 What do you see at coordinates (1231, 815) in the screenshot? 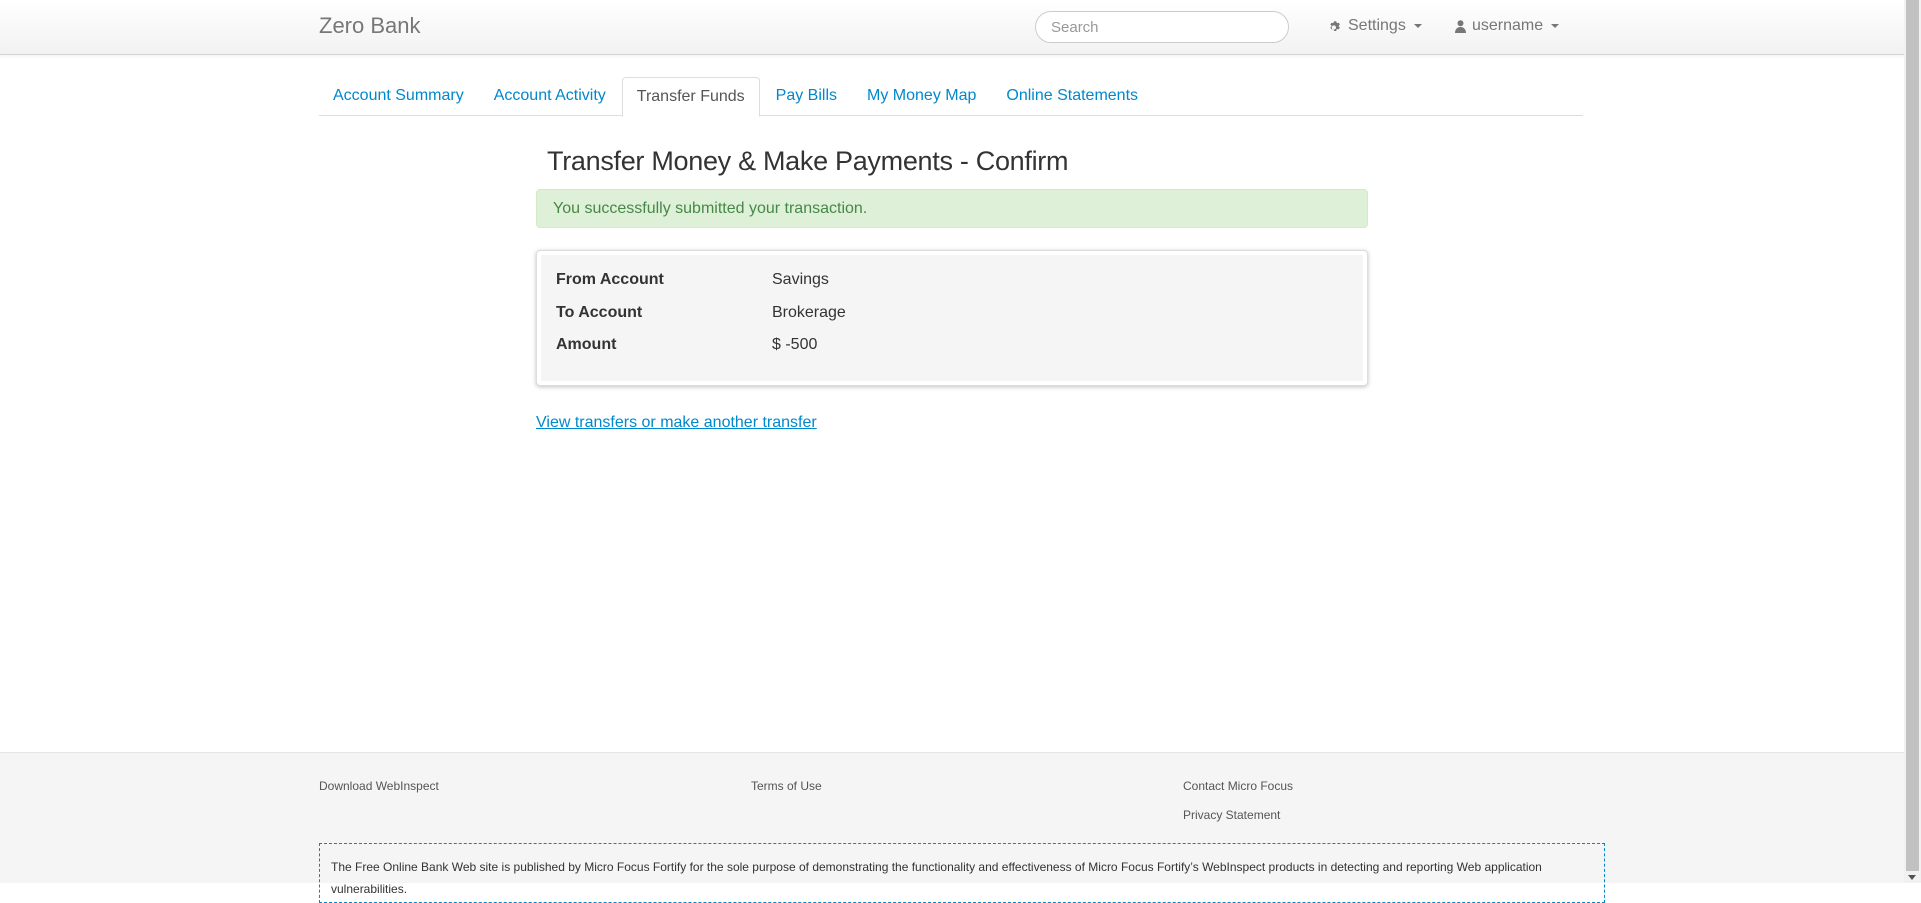
I see `footer-link-privacy: Privacy Statement` at bounding box center [1231, 815].